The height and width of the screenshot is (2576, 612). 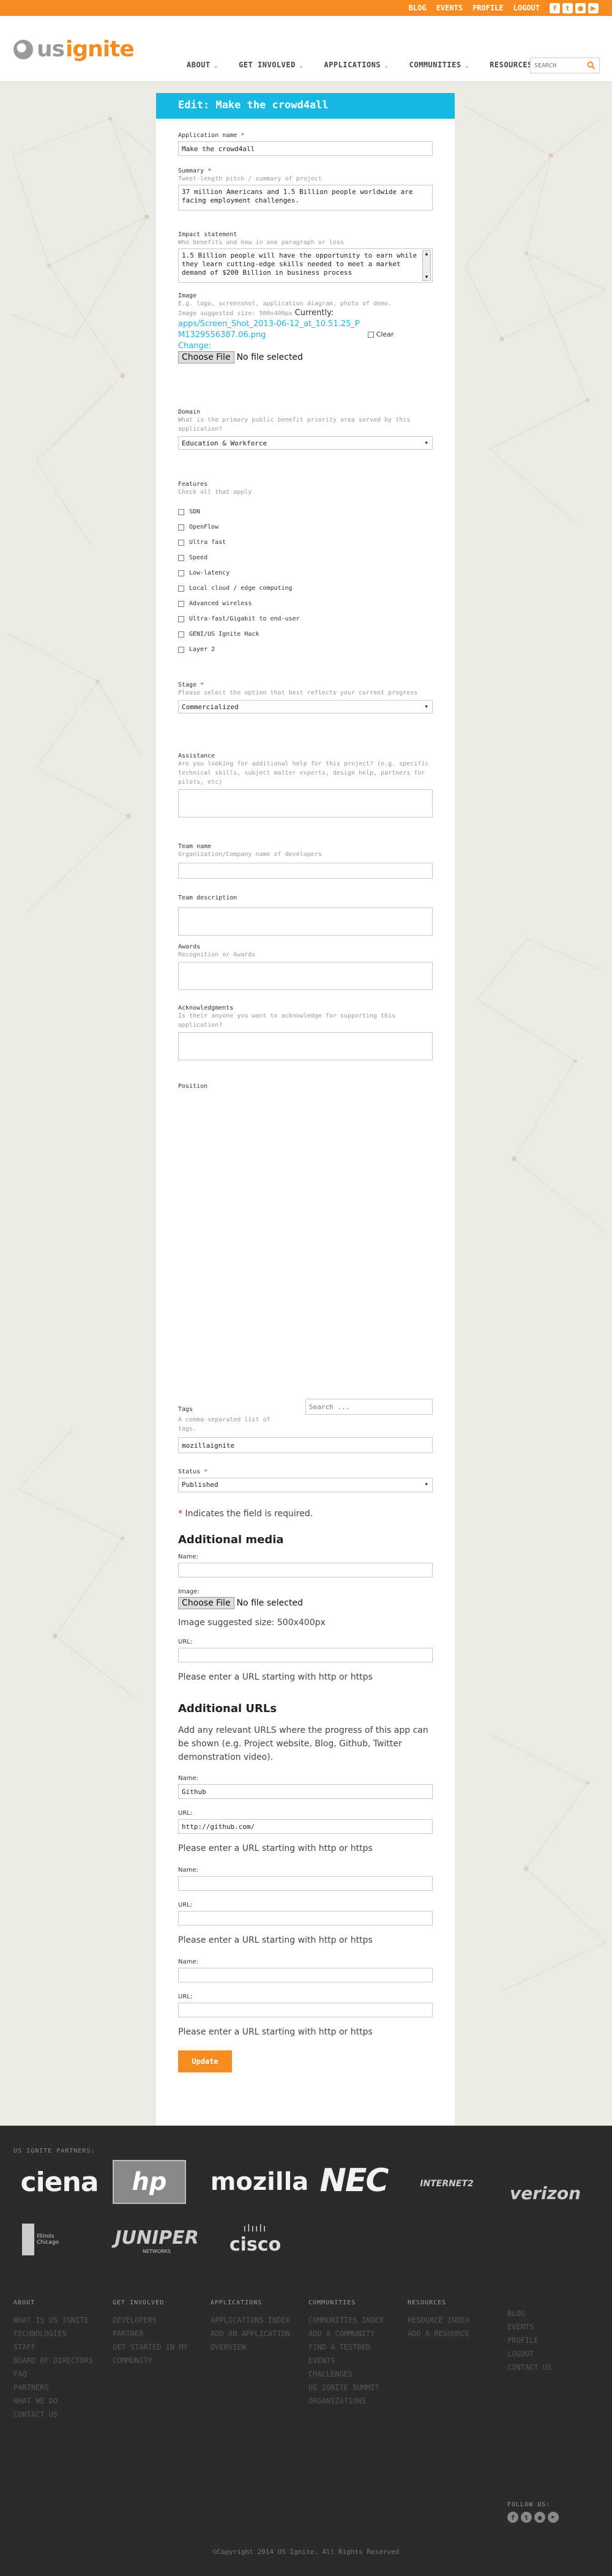 What do you see at coordinates (449, 8) in the screenshot?
I see `topbar-events-link: EVENTS` at bounding box center [449, 8].